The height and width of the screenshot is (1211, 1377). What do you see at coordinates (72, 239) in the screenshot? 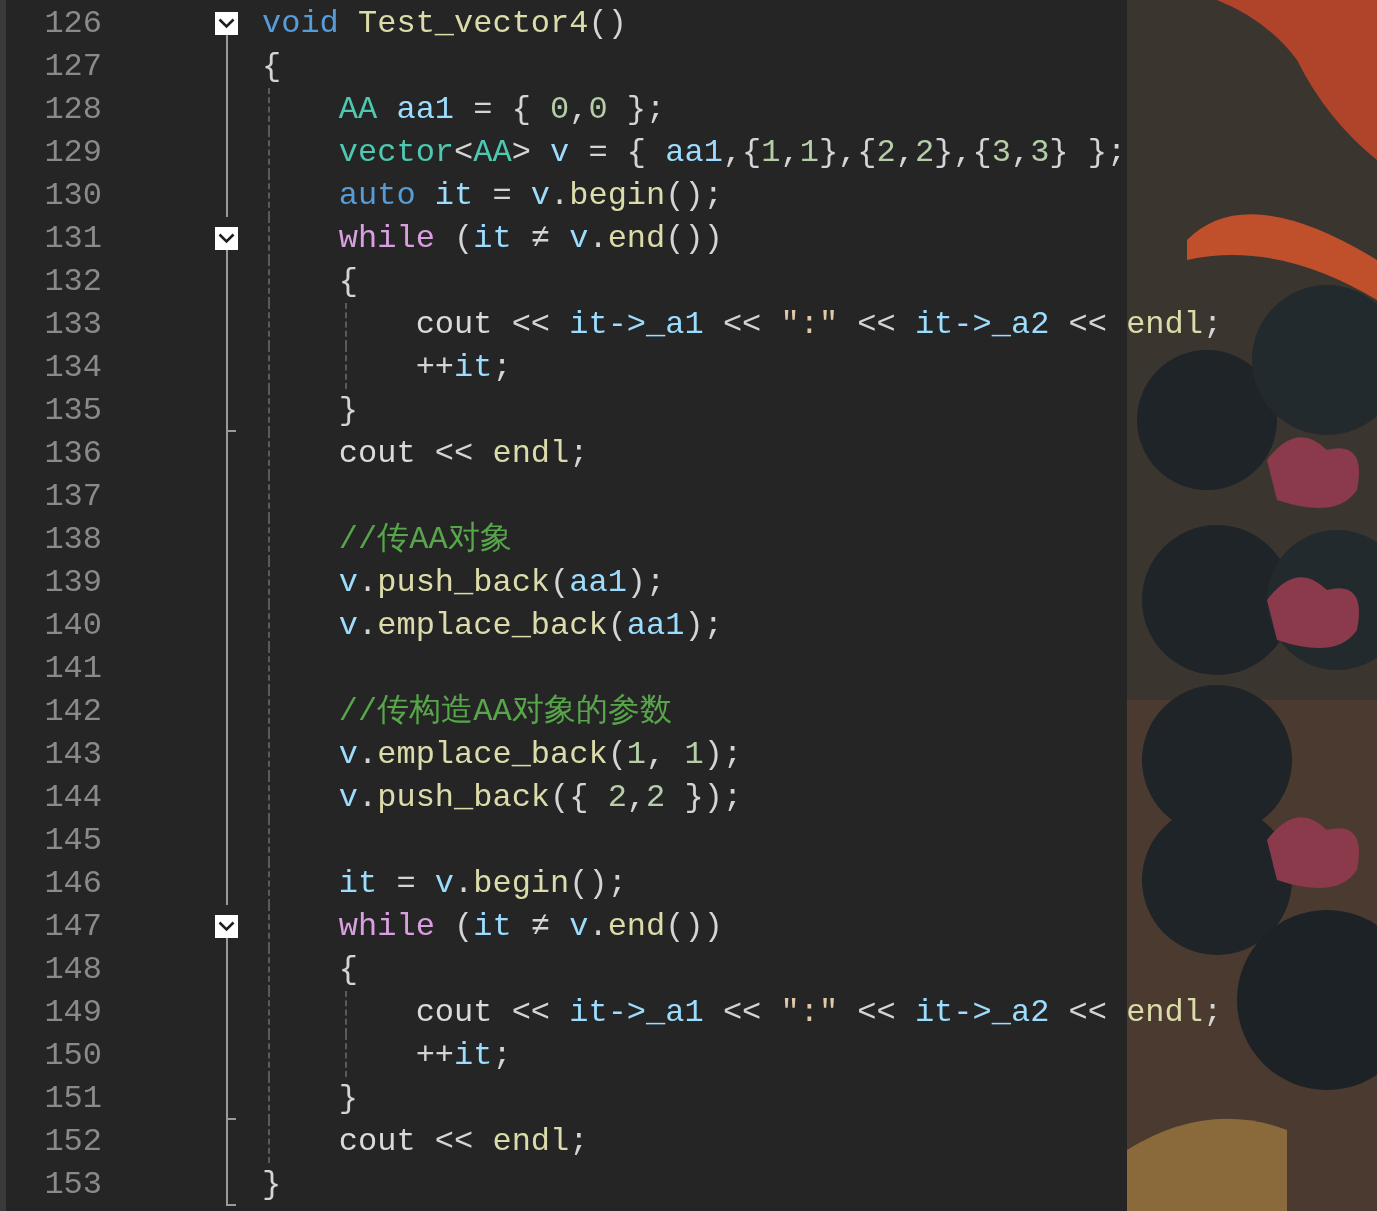
I see `line-number: 131` at bounding box center [72, 239].